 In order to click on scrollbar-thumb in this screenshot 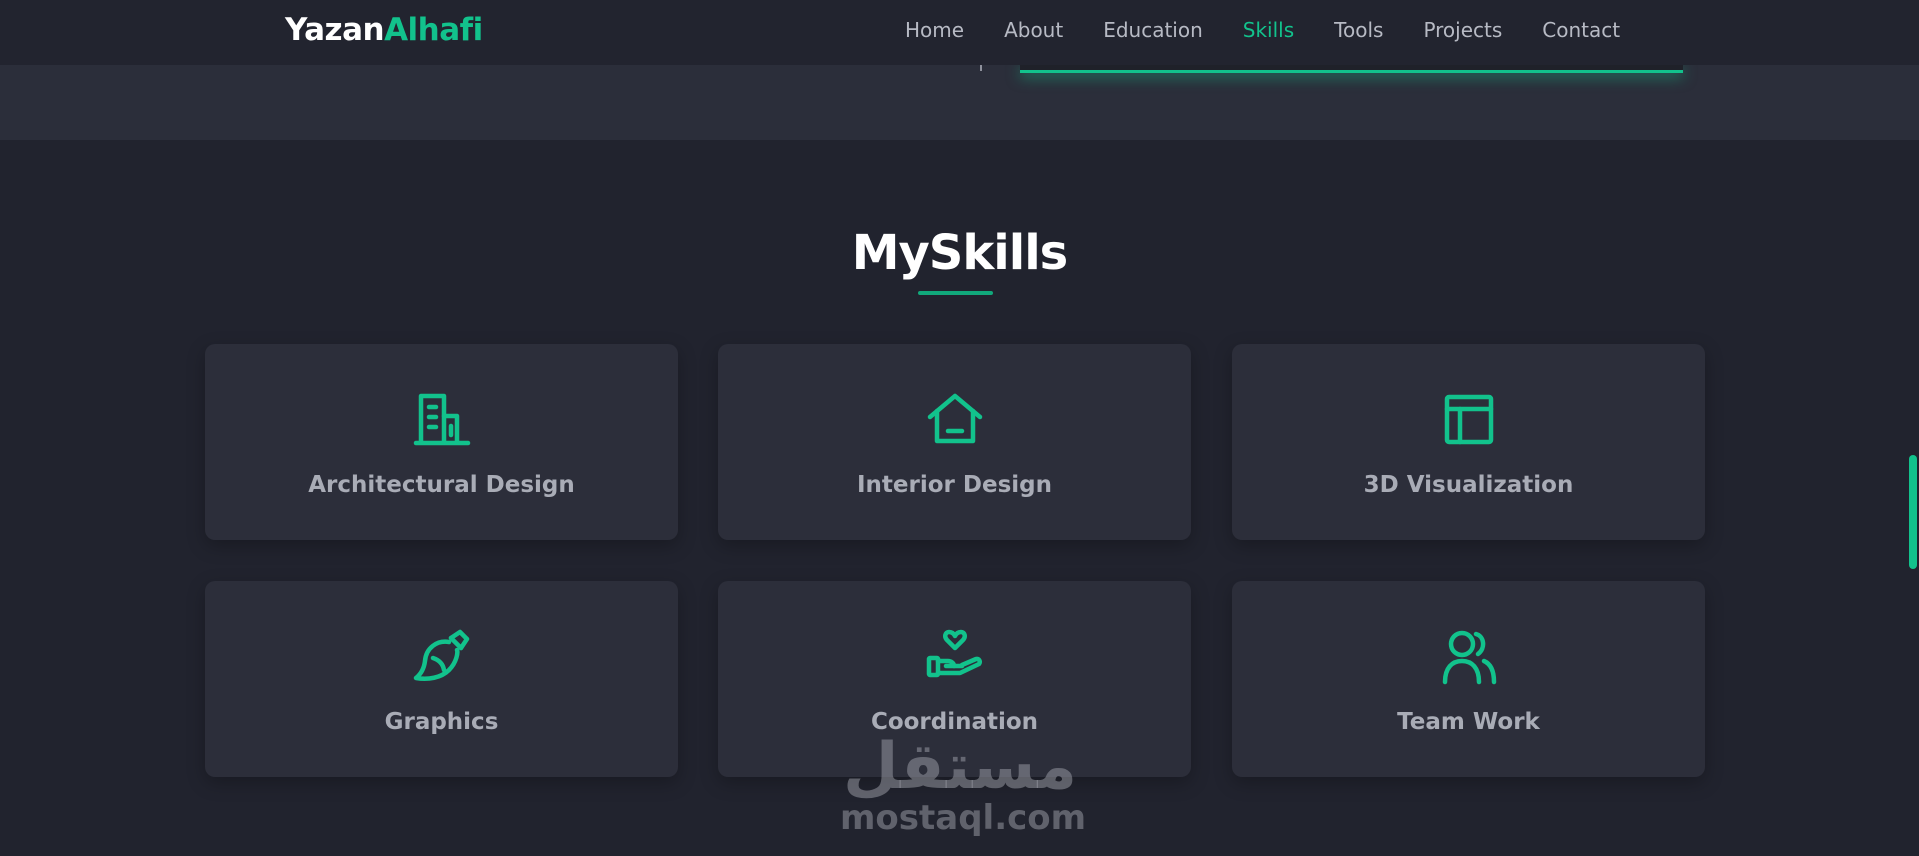, I will do `click(1913, 512)`.